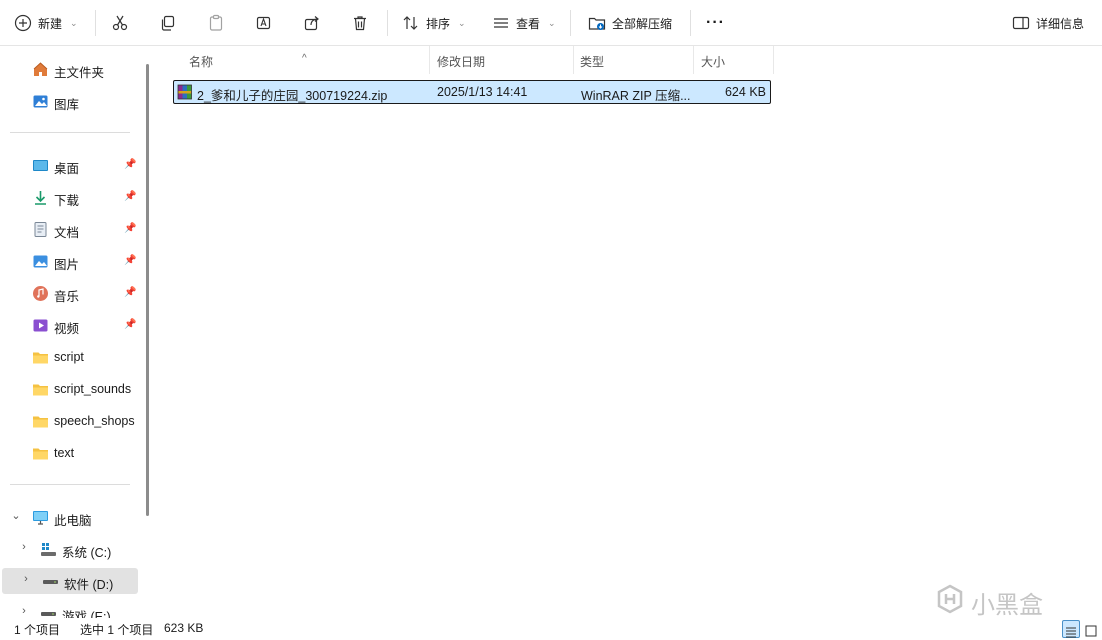 This screenshot has height=640, width=1102. I want to click on details-pane-button: 详细信息, so click(1048, 23).